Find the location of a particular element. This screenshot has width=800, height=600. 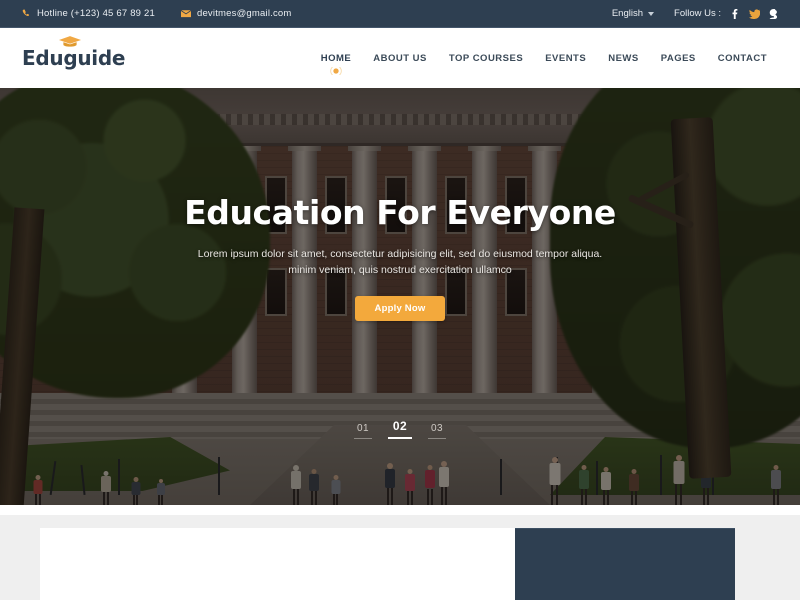

google-plus-icon is located at coordinates (773, 13).